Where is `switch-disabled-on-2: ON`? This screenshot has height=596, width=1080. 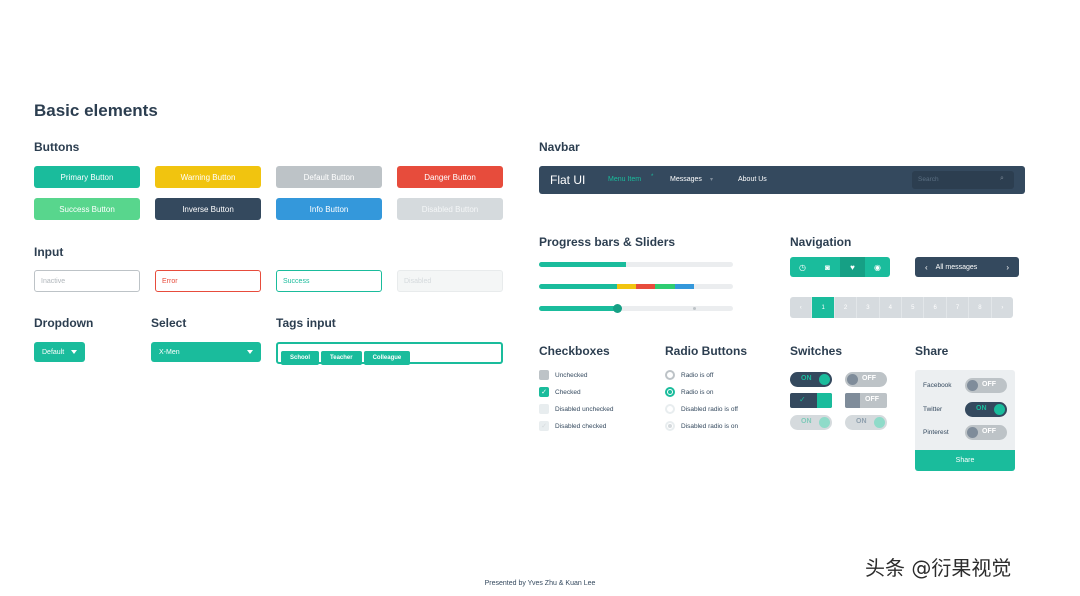
switch-disabled-on-2: ON is located at coordinates (866, 422).